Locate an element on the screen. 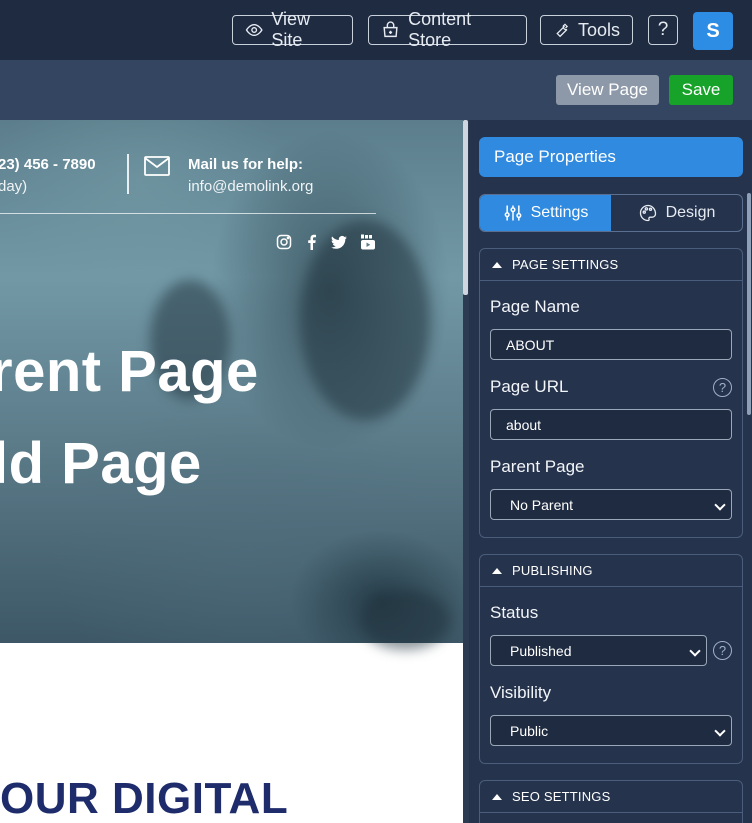 Image resolution: width=752 pixels, height=823 pixels. seo-settings-section: SEO SETTINGS is located at coordinates (611, 801).